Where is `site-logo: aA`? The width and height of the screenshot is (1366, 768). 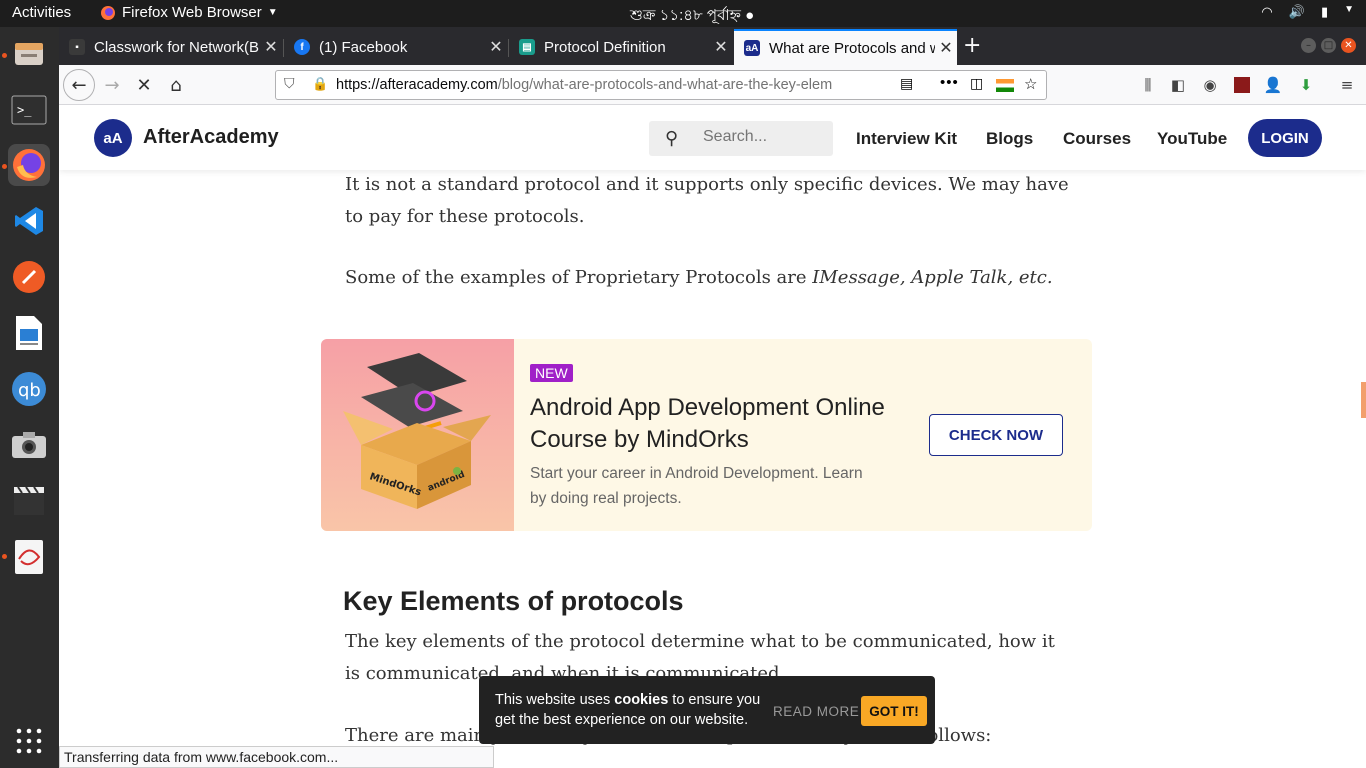
site-logo: aA is located at coordinates (113, 138).